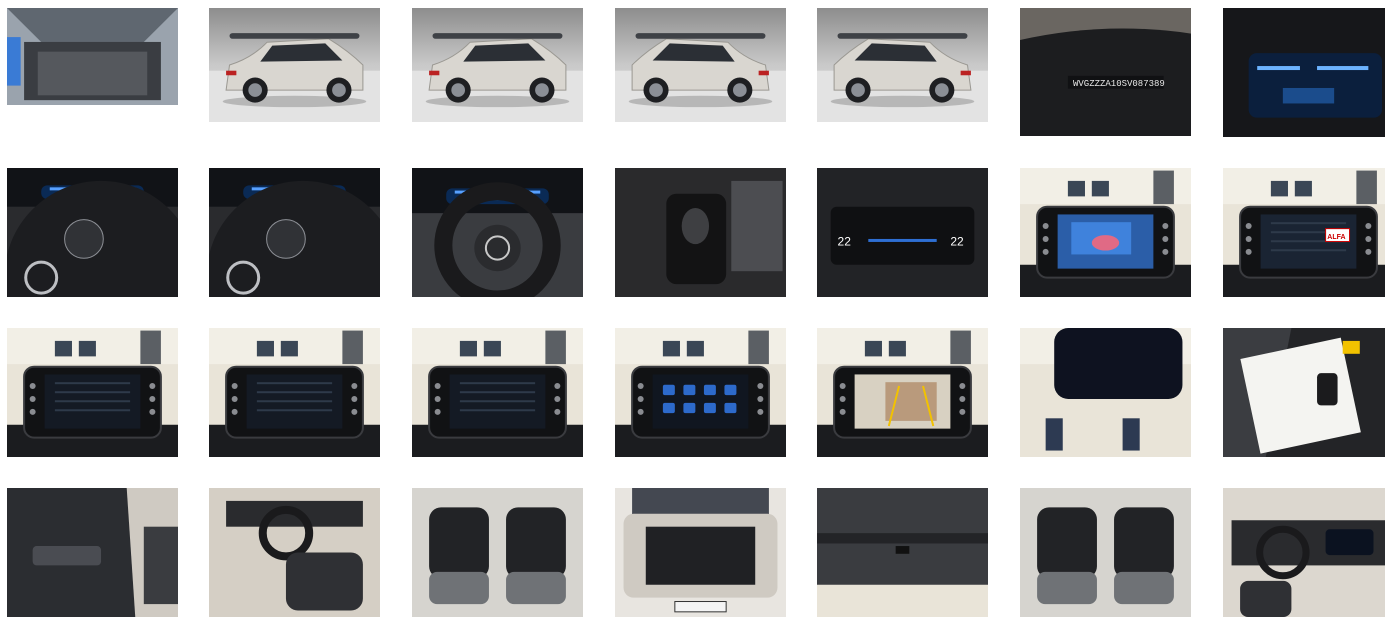 The height and width of the screenshot is (617, 1385). I want to click on gallery-thumbnail-climate-control-panel: 22 22, so click(902, 232).